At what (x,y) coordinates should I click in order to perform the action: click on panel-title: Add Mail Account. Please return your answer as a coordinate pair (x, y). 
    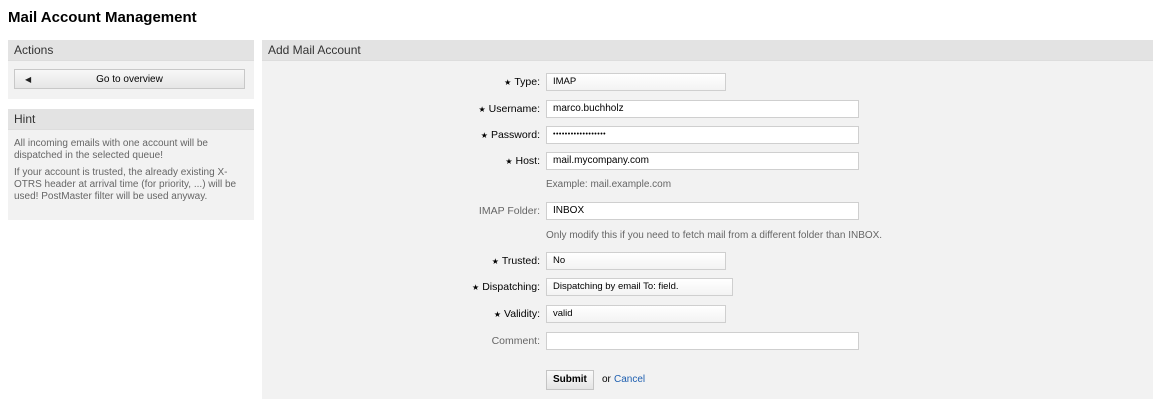
    Looking at the image, I should click on (707, 50).